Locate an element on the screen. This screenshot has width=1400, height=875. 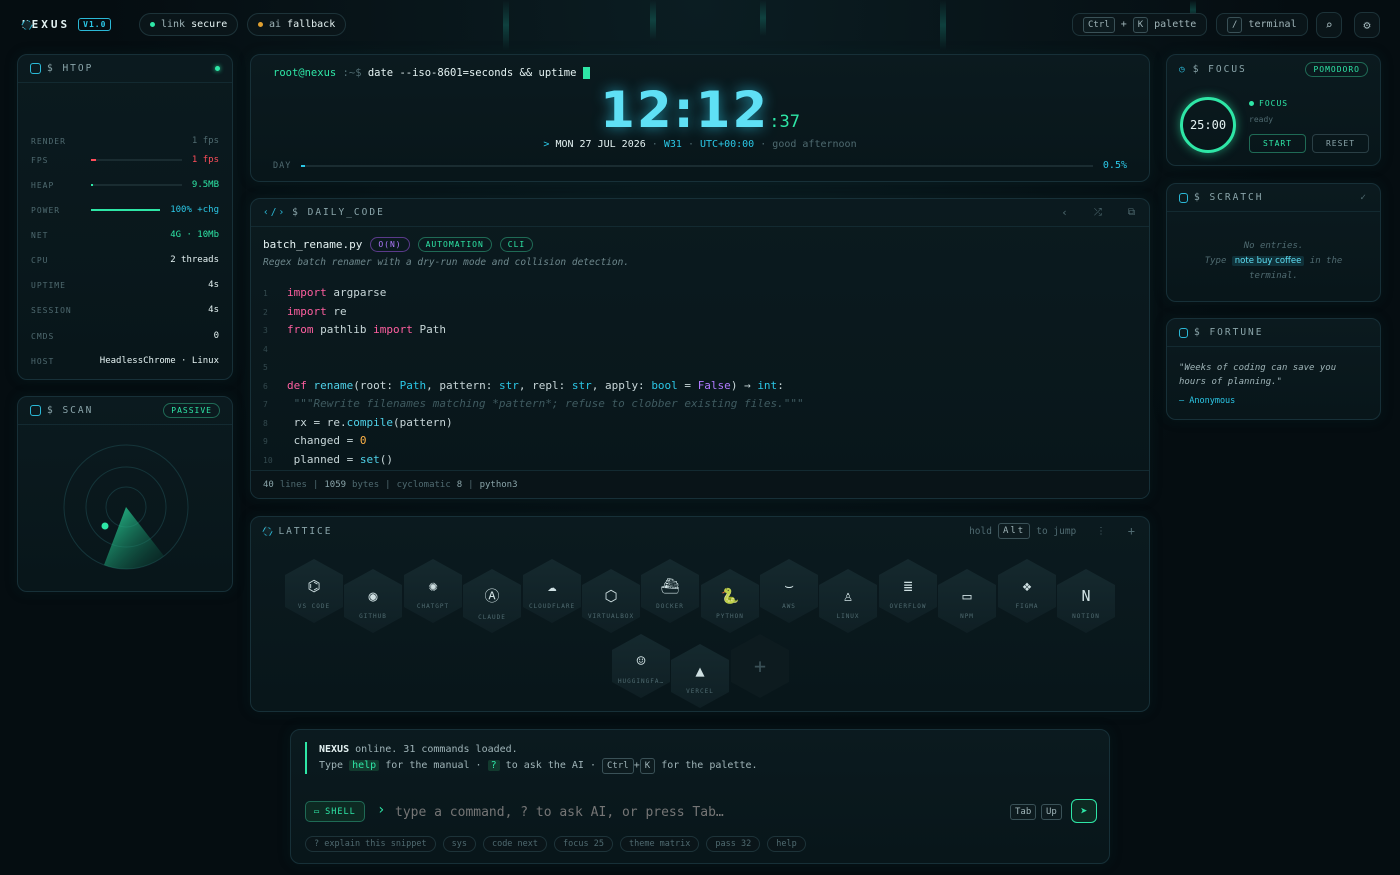
lattice-tile-github: ◉ GITHUB is located at coordinates (373, 601).